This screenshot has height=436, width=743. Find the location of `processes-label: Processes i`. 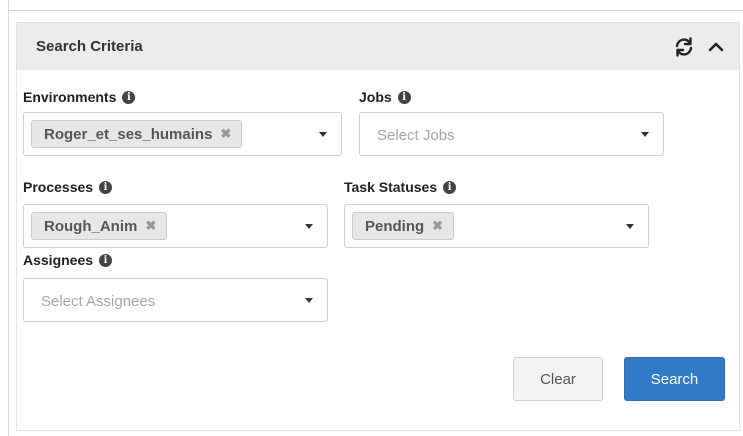

processes-label: Processes i is located at coordinates (68, 187).